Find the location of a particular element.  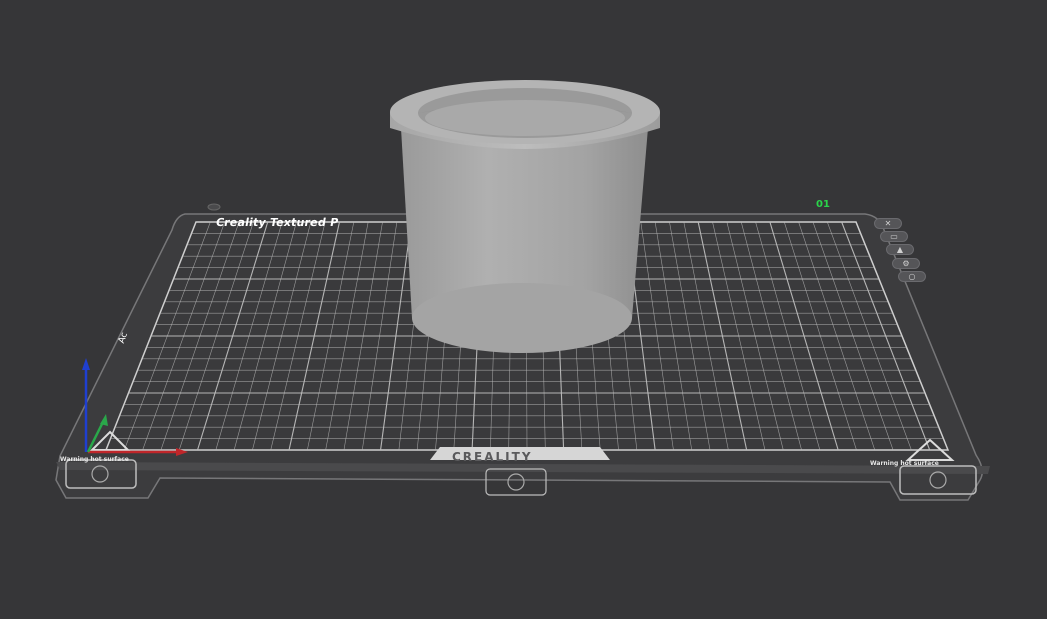

lock-icon: ○ is located at coordinates (912, 276).